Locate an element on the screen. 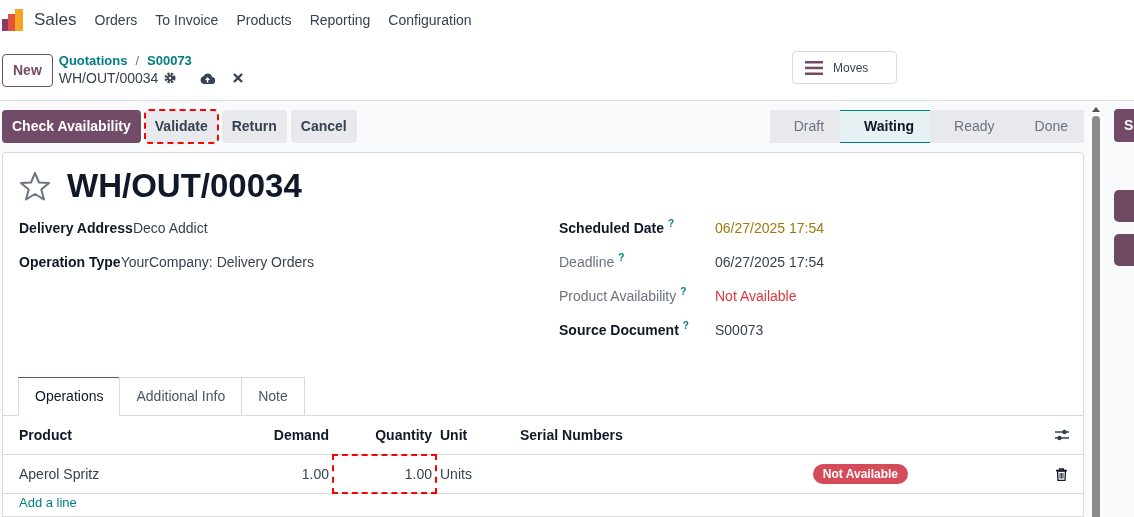 This screenshot has width=1134, height=517. status-stage: Done is located at coordinates (1047, 126).